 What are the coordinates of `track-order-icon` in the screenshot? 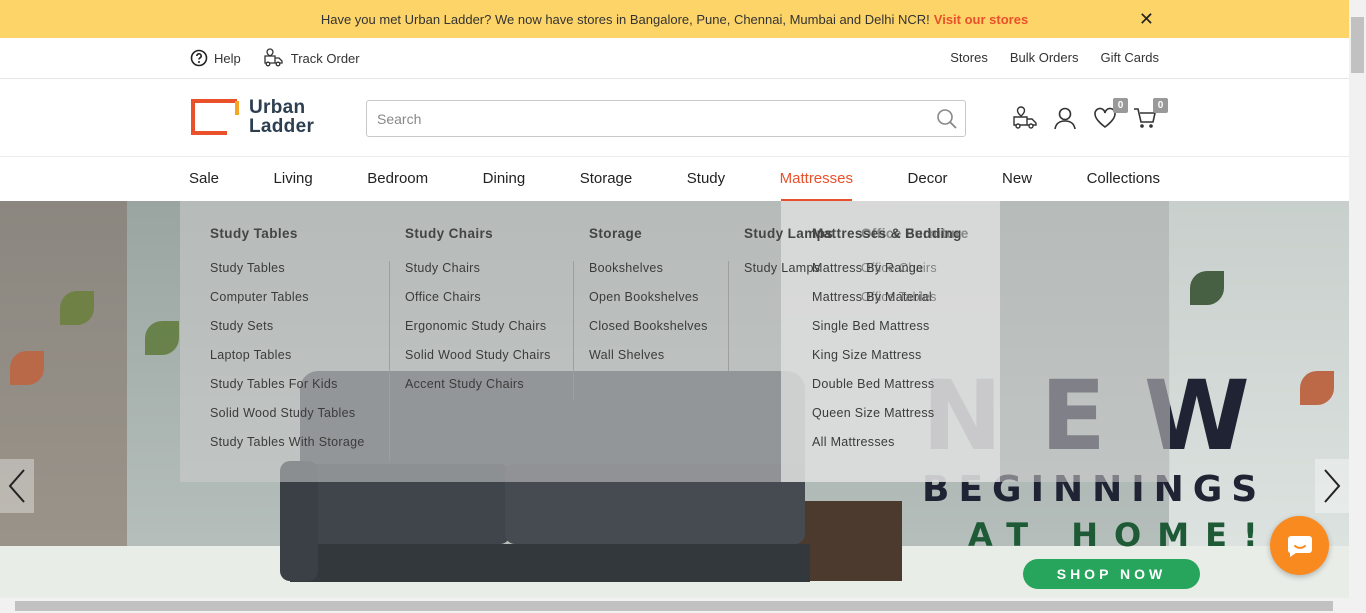 It's located at (273, 57).